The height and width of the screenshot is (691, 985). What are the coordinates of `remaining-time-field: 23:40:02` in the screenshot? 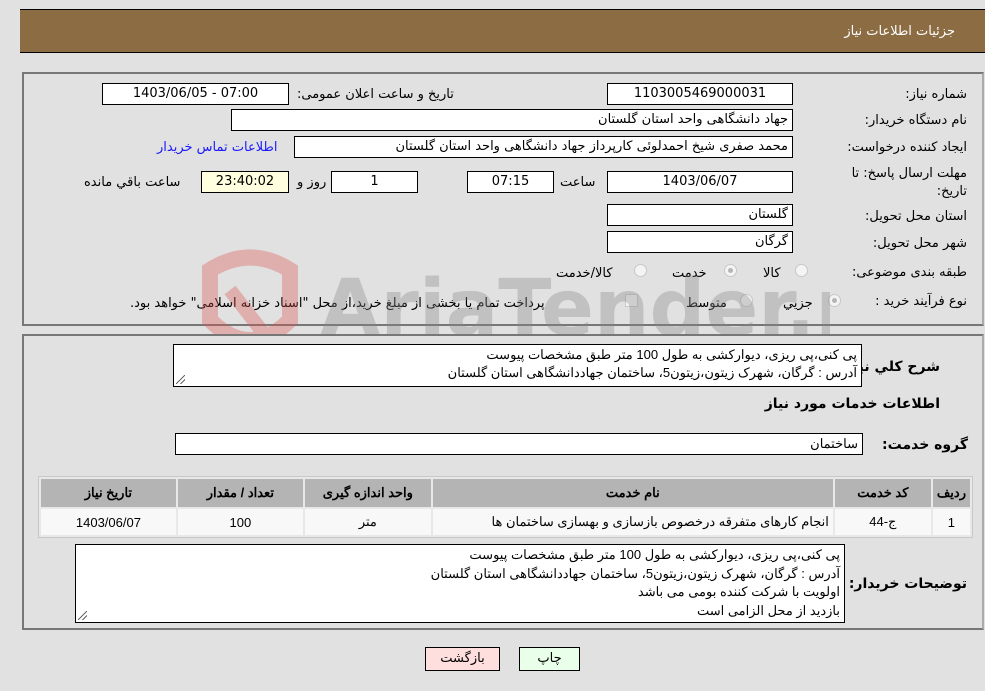 It's located at (245, 182).